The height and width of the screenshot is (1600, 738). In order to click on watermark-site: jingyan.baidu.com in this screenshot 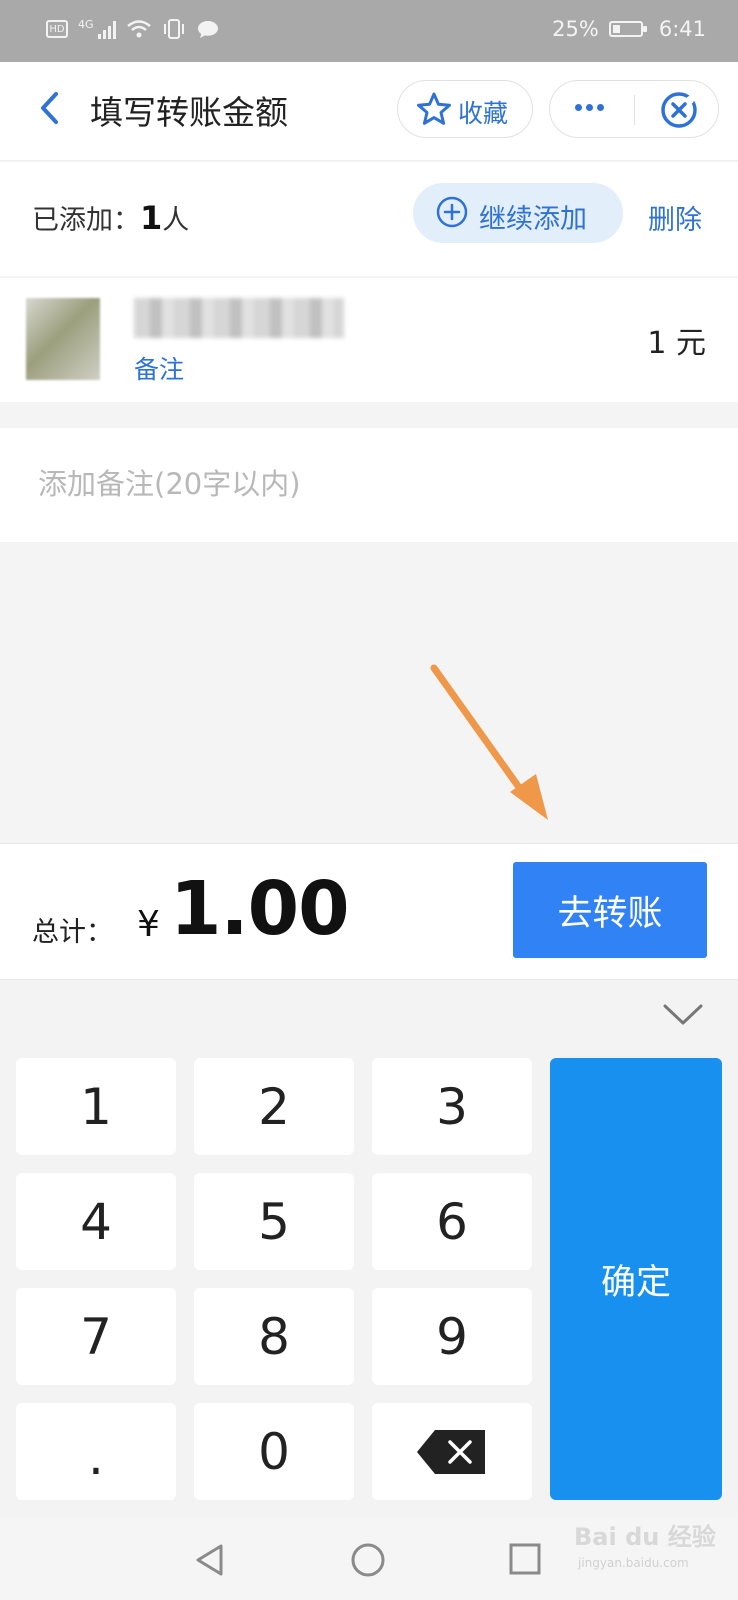, I will do `click(633, 1563)`.